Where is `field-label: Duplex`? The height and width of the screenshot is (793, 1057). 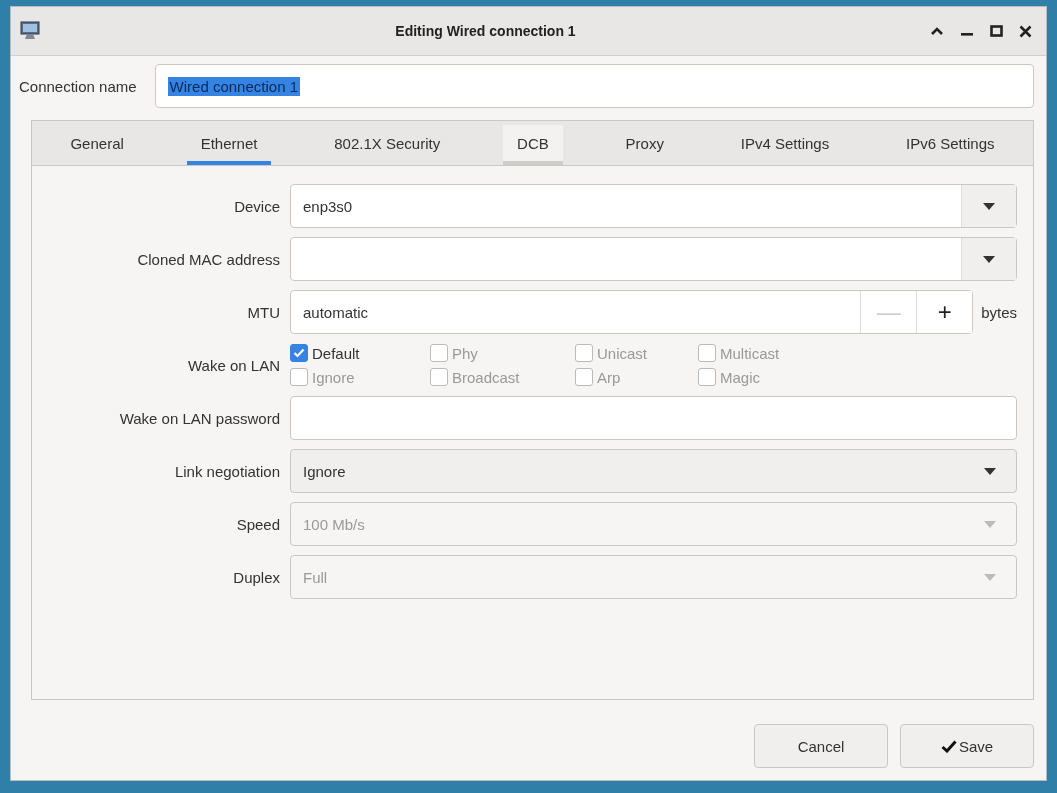
field-label: Duplex is located at coordinates (256, 577).